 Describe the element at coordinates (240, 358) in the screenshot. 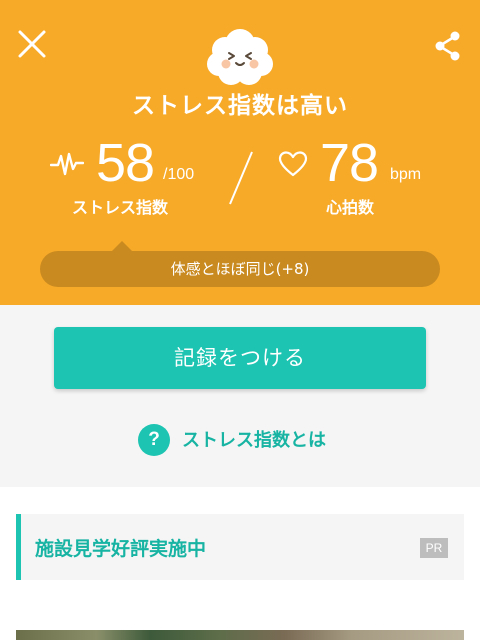

I see `record-button: 記録をつける` at that location.